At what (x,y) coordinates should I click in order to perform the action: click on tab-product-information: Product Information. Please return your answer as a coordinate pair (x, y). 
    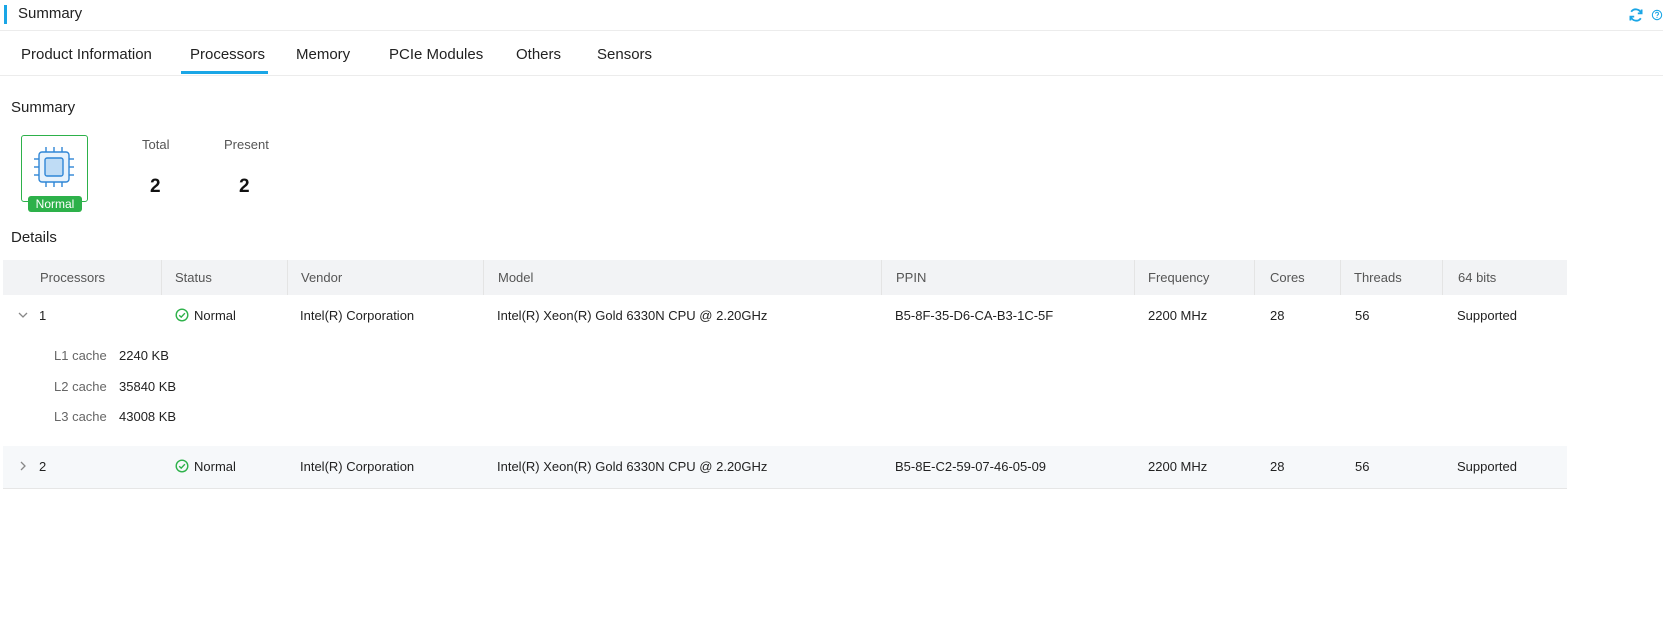
    Looking at the image, I should click on (86, 54).